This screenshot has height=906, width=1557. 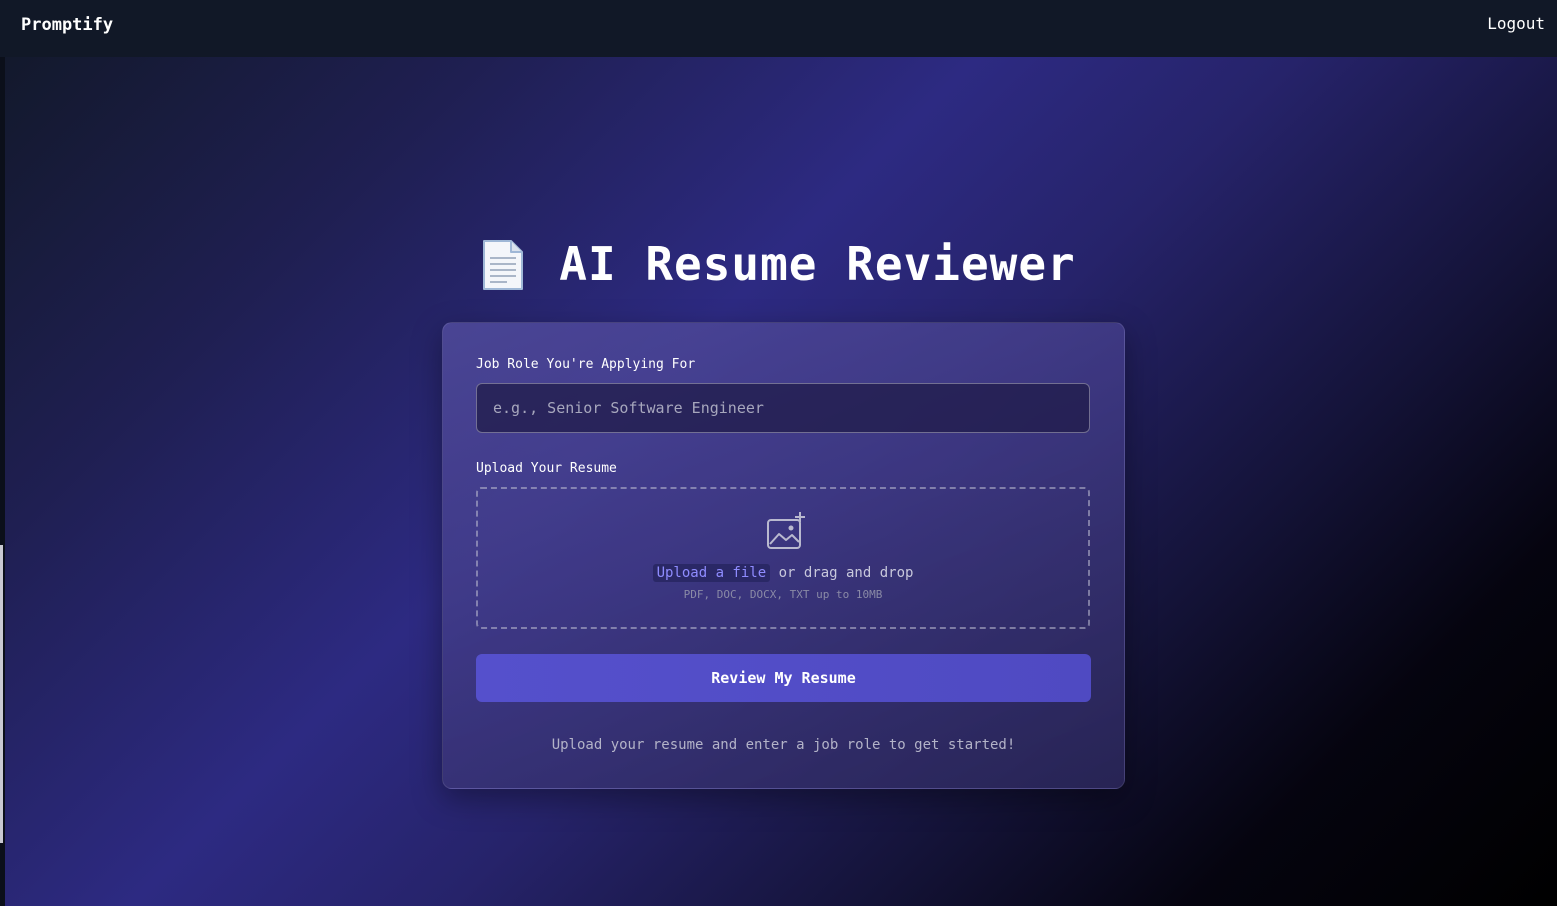 I want to click on image-add-icon, so click(x=786, y=530).